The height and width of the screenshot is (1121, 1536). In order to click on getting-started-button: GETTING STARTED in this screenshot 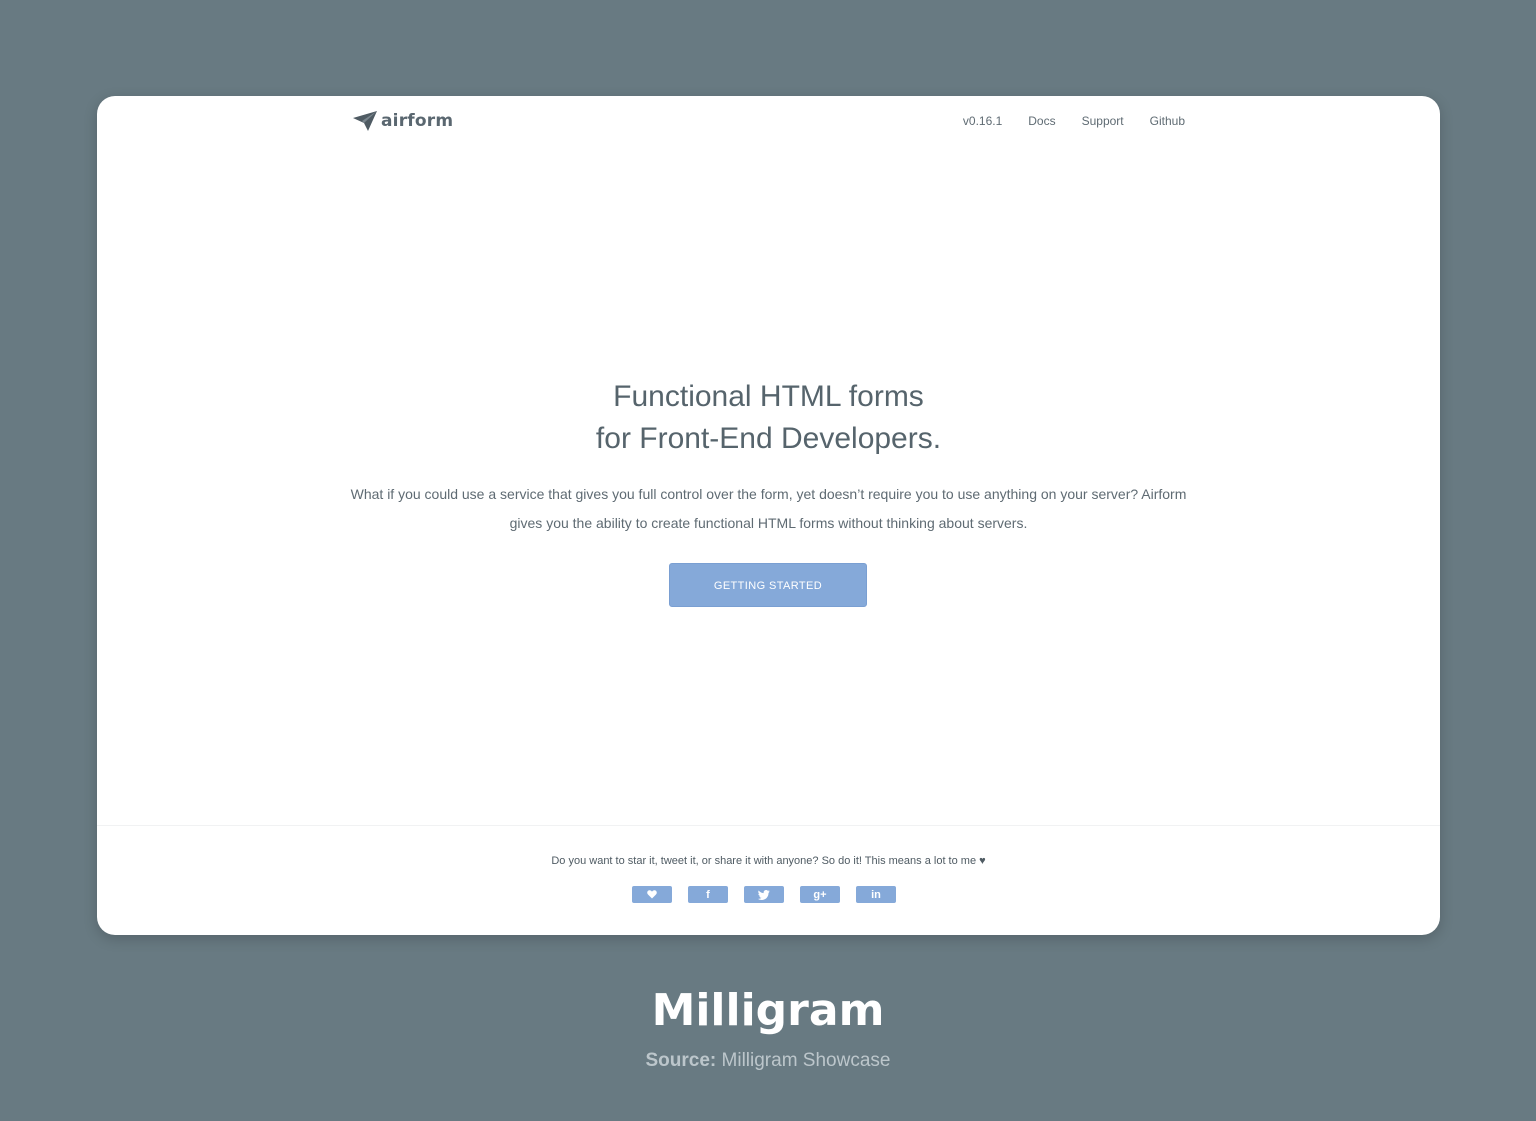, I will do `click(768, 585)`.